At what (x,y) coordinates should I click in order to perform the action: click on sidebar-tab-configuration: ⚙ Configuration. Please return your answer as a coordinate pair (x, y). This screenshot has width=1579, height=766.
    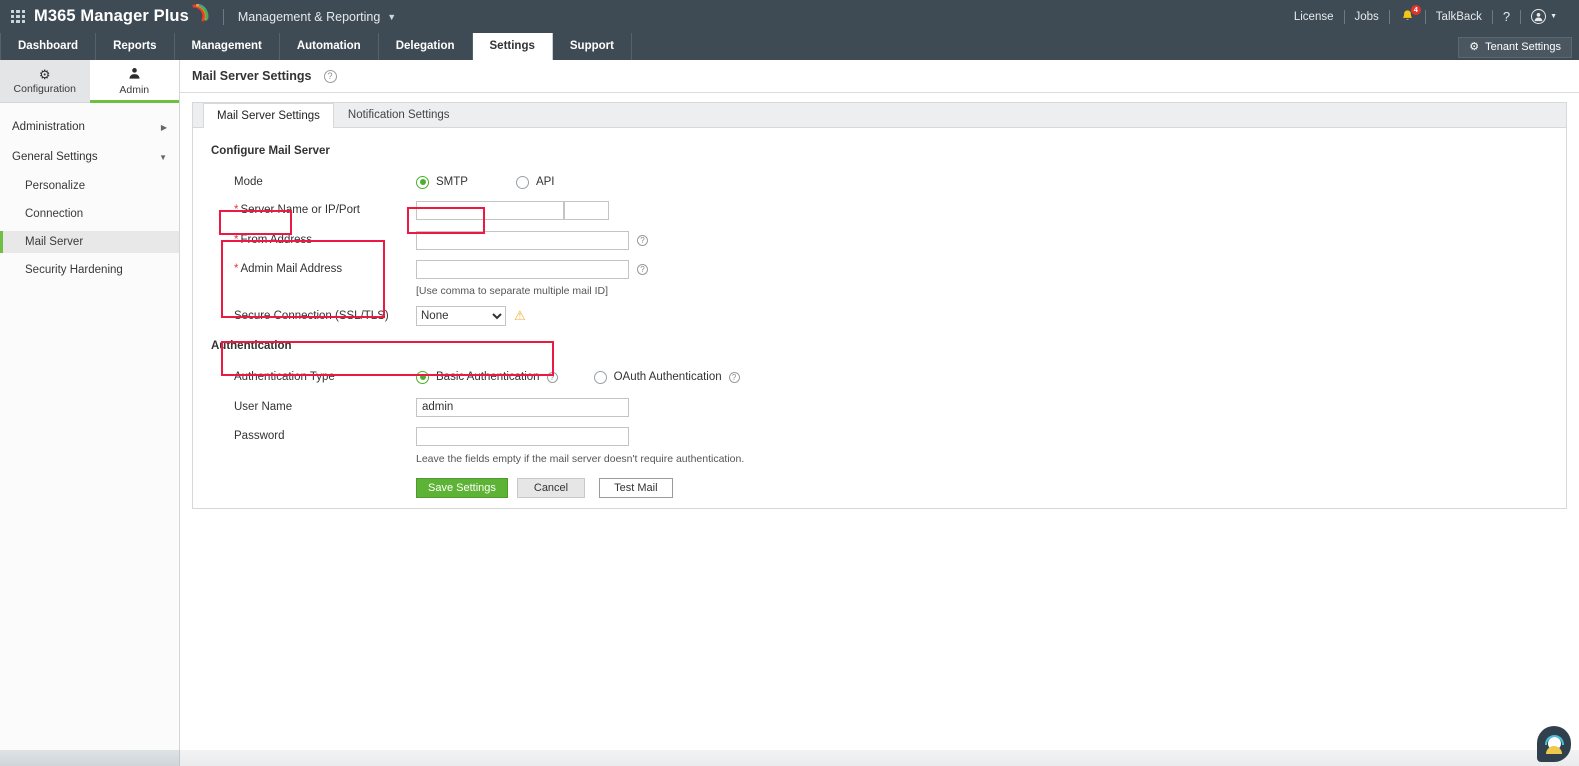
    Looking at the image, I should click on (45, 81).